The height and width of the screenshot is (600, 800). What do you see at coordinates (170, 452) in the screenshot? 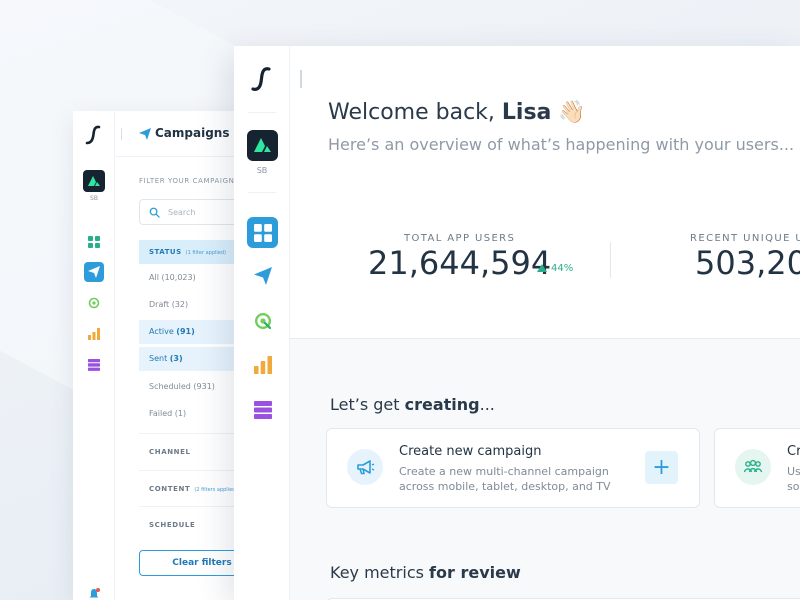
I see `channel-filter-header: CHANNEL` at bounding box center [170, 452].